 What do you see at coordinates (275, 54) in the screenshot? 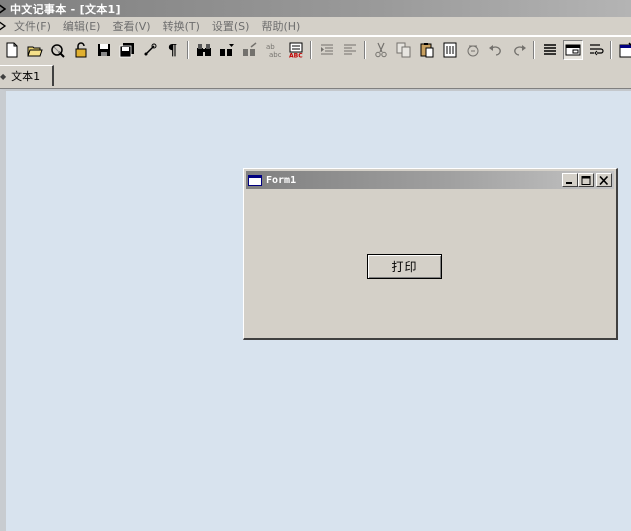
I see `svg-text: abc` at bounding box center [275, 54].